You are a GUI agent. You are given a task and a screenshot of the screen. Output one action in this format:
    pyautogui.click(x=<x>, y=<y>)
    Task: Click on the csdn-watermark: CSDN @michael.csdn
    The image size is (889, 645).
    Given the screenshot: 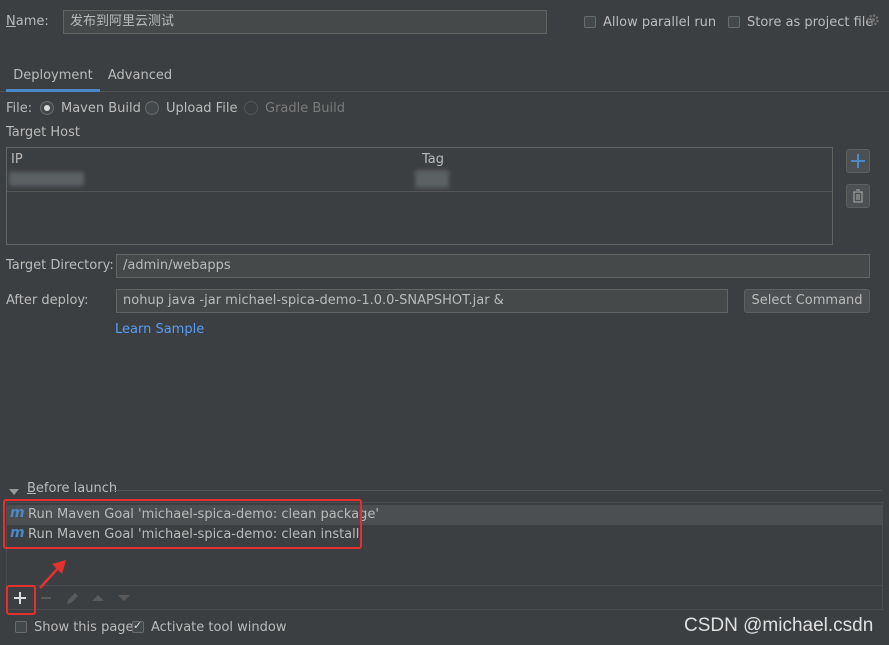 What is the action you would take?
    pyautogui.click(x=779, y=625)
    